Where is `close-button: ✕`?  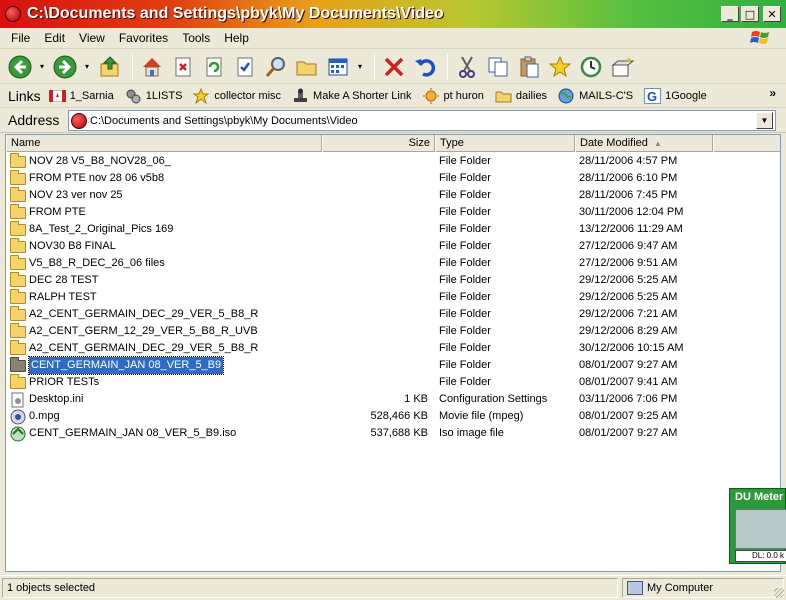 close-button: ✕ is located at coordinates (772, 14).